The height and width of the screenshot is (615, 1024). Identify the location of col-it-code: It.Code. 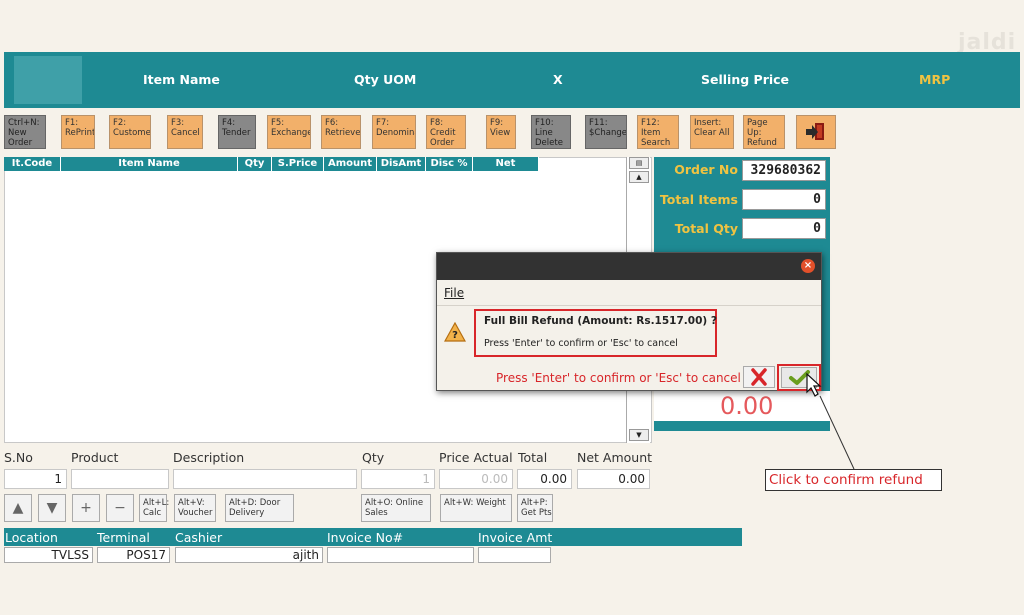
(32, 164).